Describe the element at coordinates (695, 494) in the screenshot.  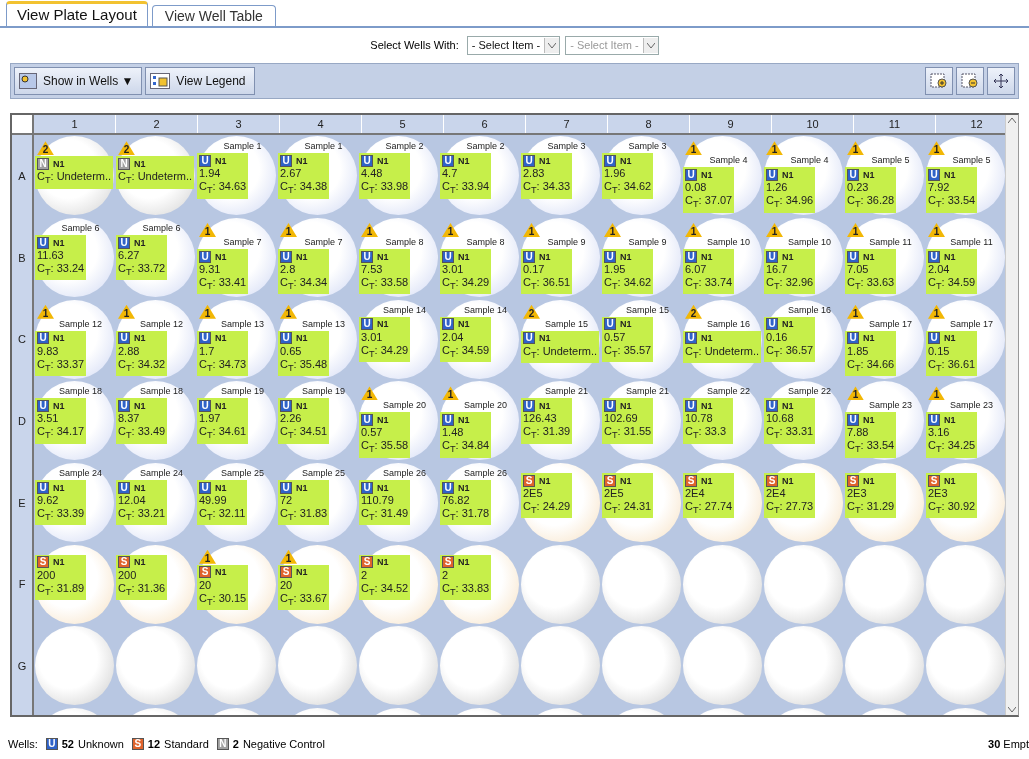
I see `quantity-value: 2E4` at that location.